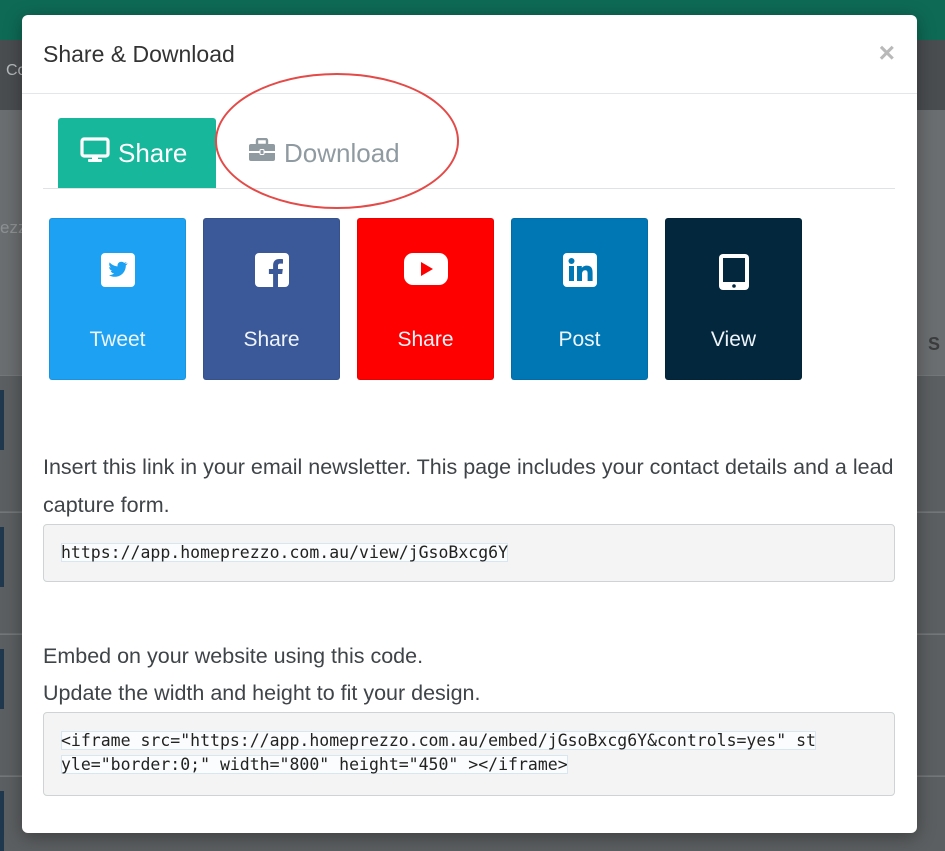 This screenshot has height=851, width=945. I want to click on modal-header: Share & Download ×, so click(469, 54).